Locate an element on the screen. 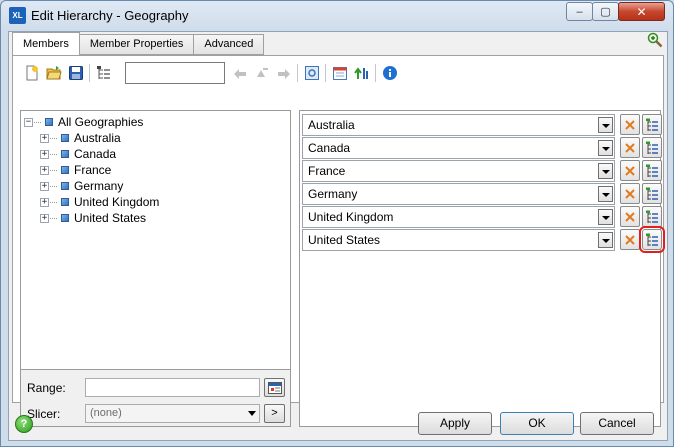 Image resolution: width=674 pixels, height=447 pixels. info-icon is located at coordinates (390, 73).